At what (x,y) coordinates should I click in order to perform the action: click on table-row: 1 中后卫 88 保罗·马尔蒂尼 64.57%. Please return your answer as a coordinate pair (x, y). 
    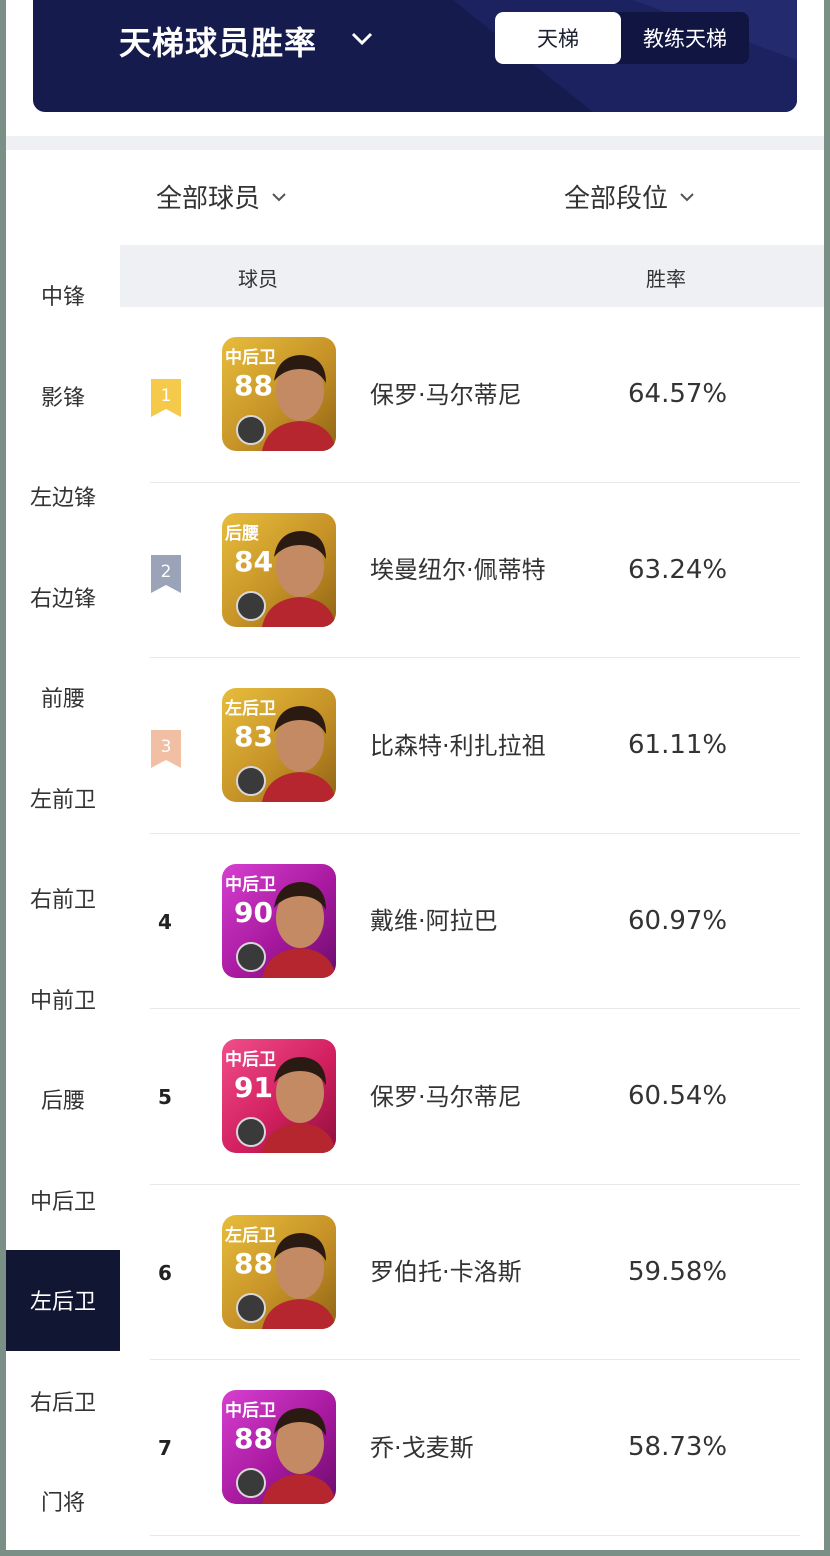
    Looking at the image, I should click on (472, 395).